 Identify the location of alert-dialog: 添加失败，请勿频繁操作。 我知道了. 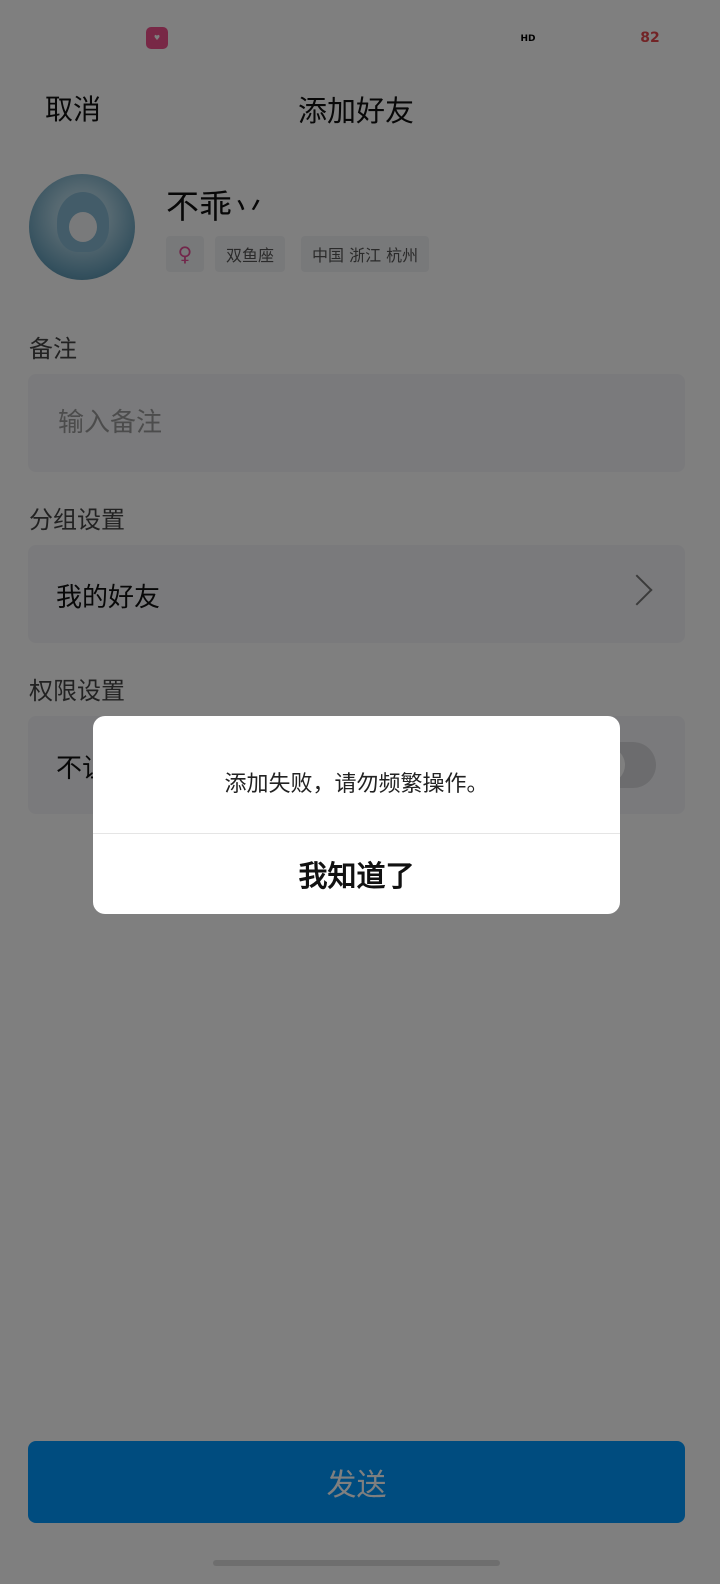
(356, 815).